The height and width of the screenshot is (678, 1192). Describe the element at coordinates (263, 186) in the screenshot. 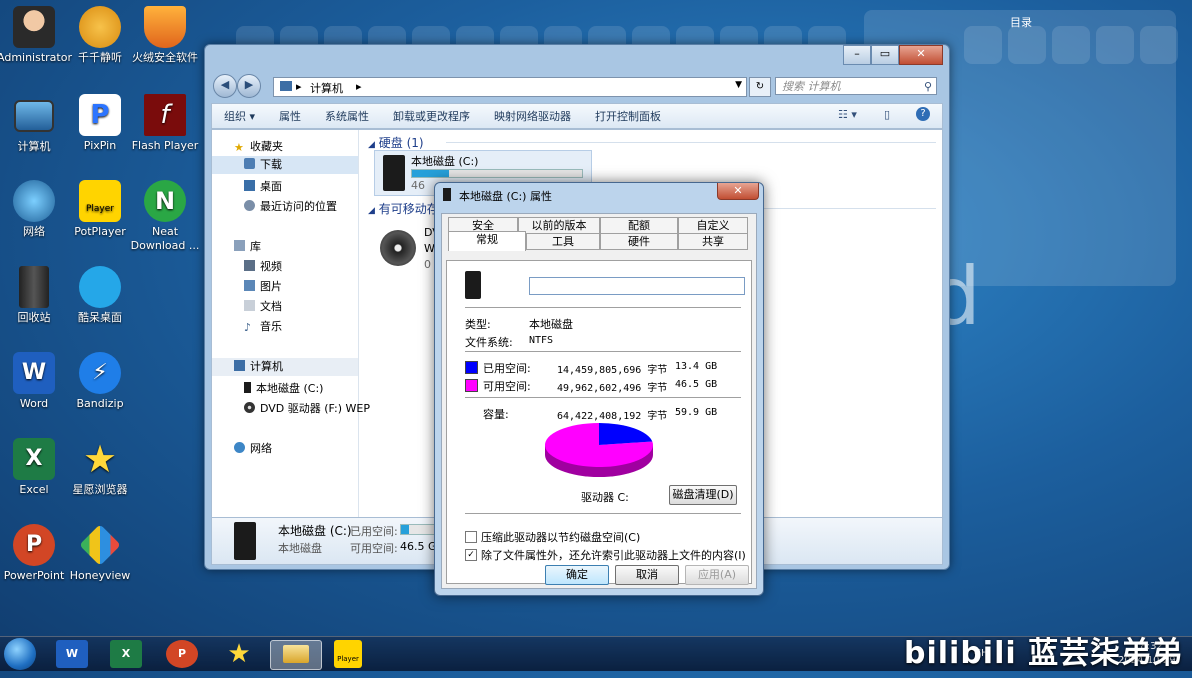

I see `nav-desktop: 桌面` at that location.